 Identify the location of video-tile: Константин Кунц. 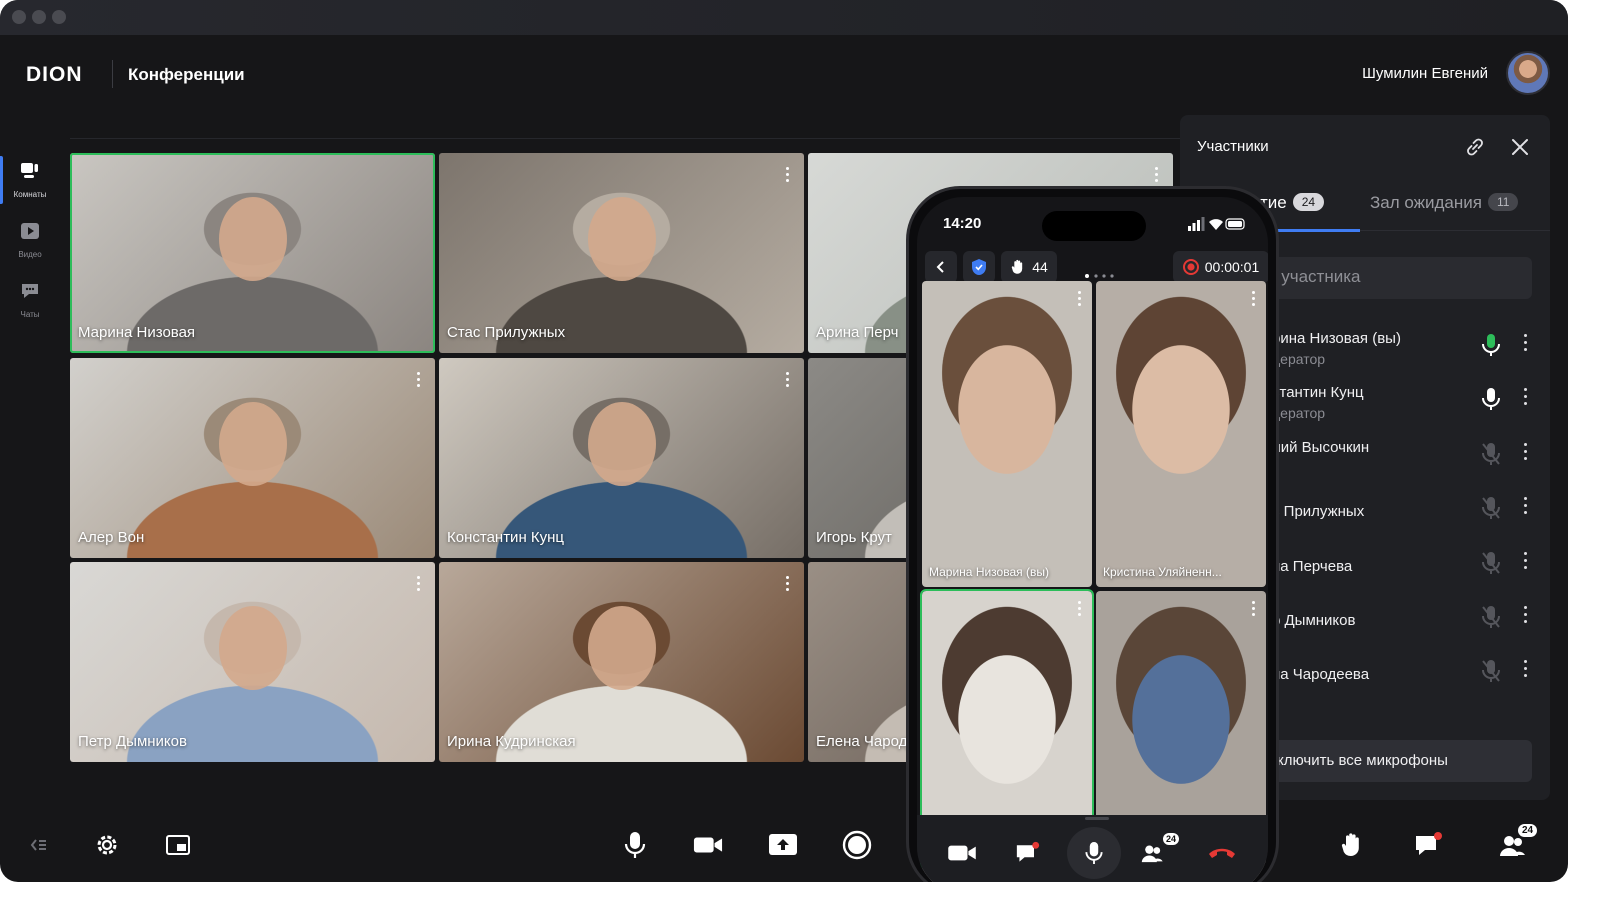
(621, 458).